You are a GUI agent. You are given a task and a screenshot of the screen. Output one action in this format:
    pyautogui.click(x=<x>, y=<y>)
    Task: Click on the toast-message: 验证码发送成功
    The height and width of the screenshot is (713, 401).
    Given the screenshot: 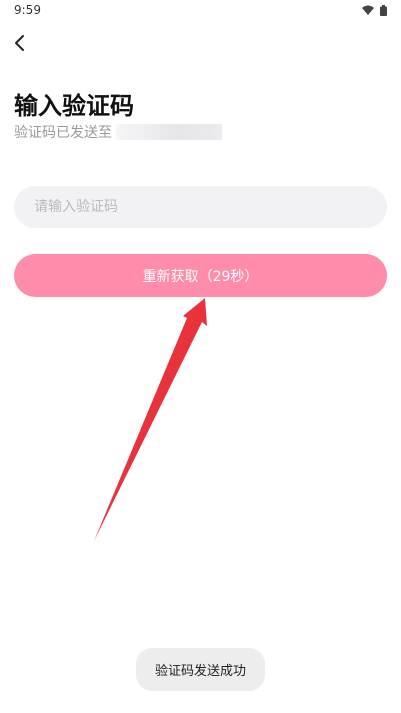 What is the action you would take?
    pyautogui.click(x=200, y=669)
    